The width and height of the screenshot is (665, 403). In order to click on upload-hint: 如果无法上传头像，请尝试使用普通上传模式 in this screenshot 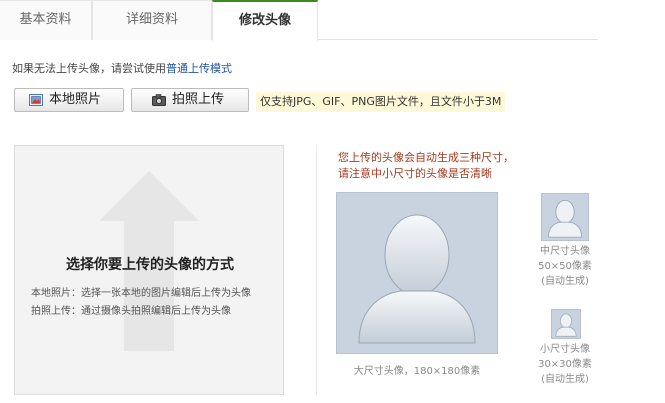, I will do `click(122, 68)`.